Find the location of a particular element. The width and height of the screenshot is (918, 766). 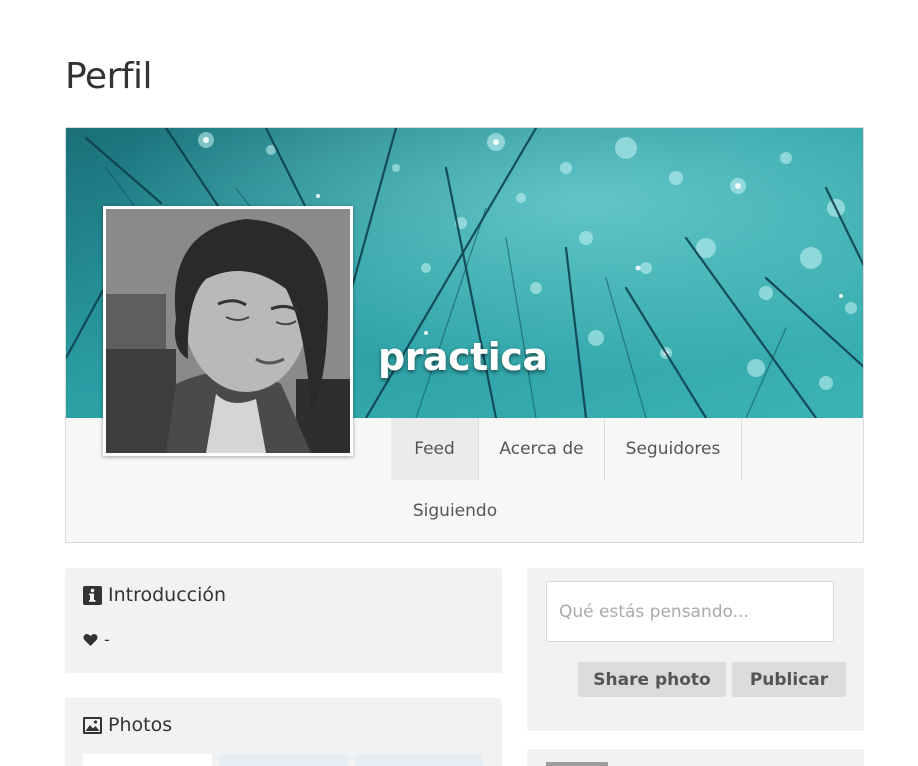

tab-siguiendo: Siguiendo is located at coordinates (455, 511).